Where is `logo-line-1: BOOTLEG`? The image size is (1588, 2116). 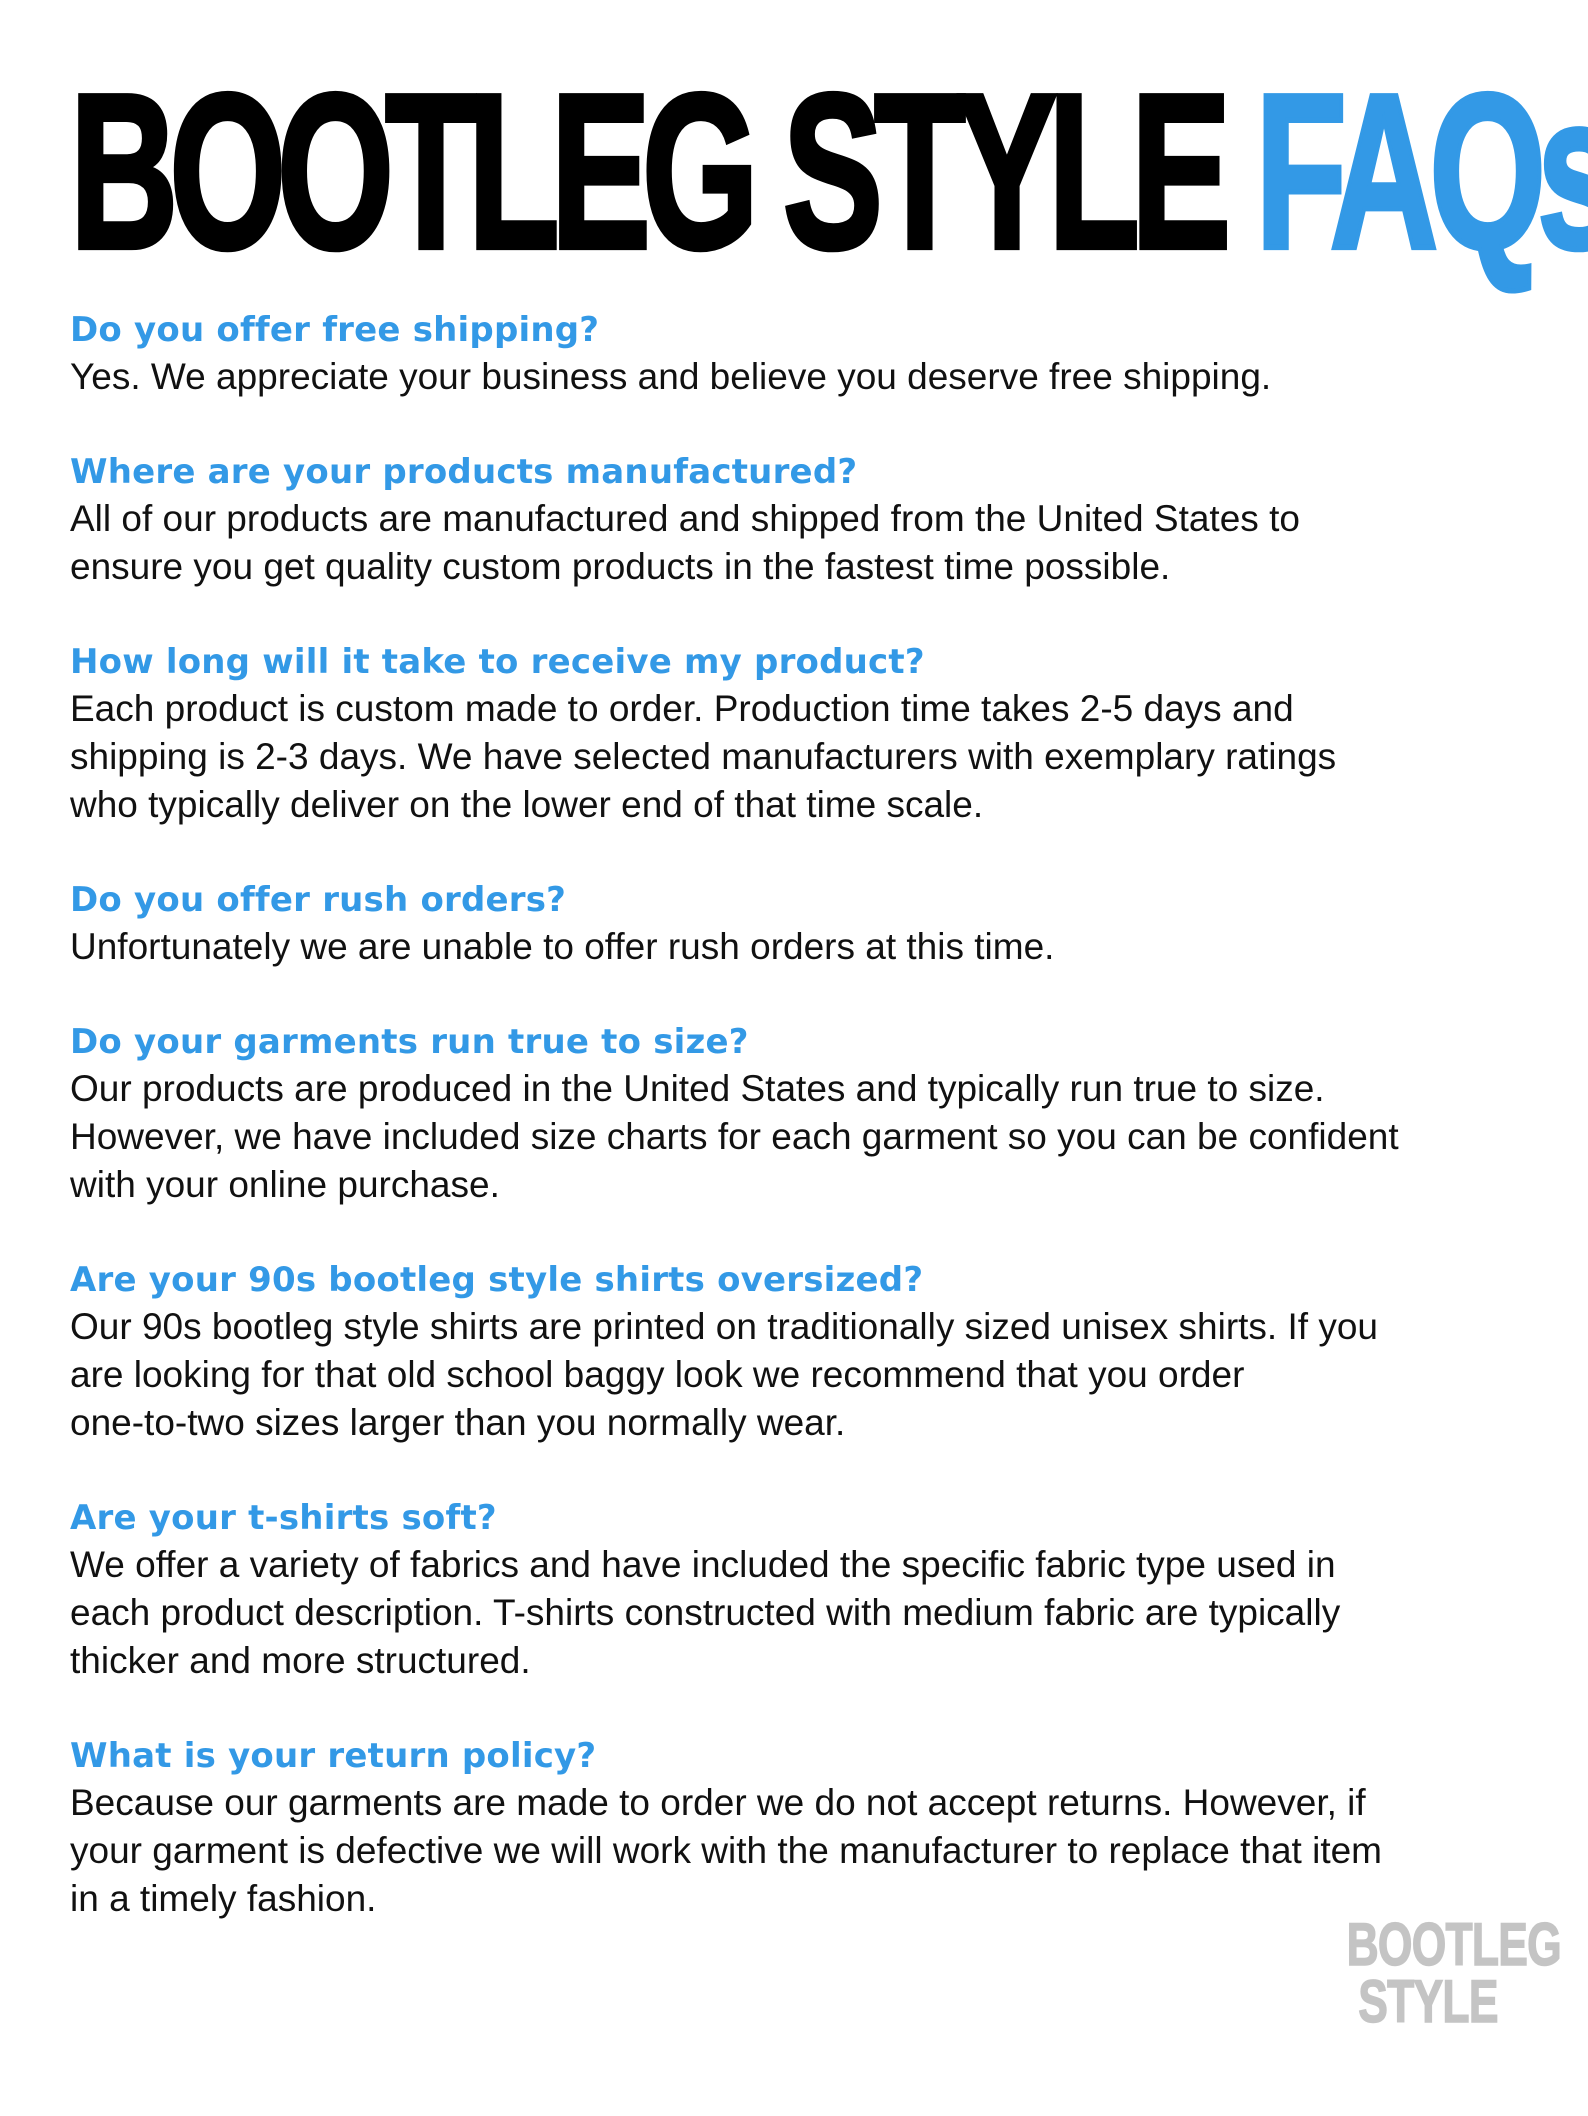
logo-line-1: BOOTLEG is located at coordinates (1454, 1944).